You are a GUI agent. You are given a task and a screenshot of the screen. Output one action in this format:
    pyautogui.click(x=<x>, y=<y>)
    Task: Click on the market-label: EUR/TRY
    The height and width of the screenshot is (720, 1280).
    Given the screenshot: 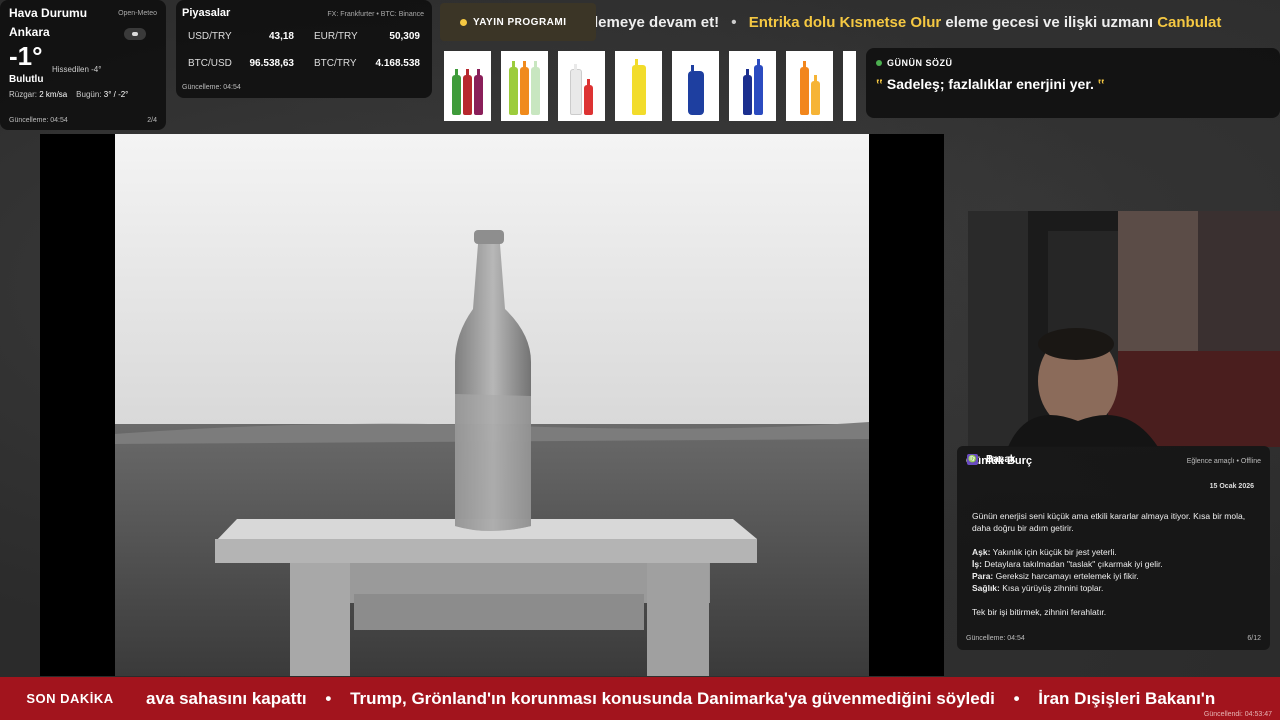 What is the action you would take?
    pyautogui.click(x=336, y=36)
    